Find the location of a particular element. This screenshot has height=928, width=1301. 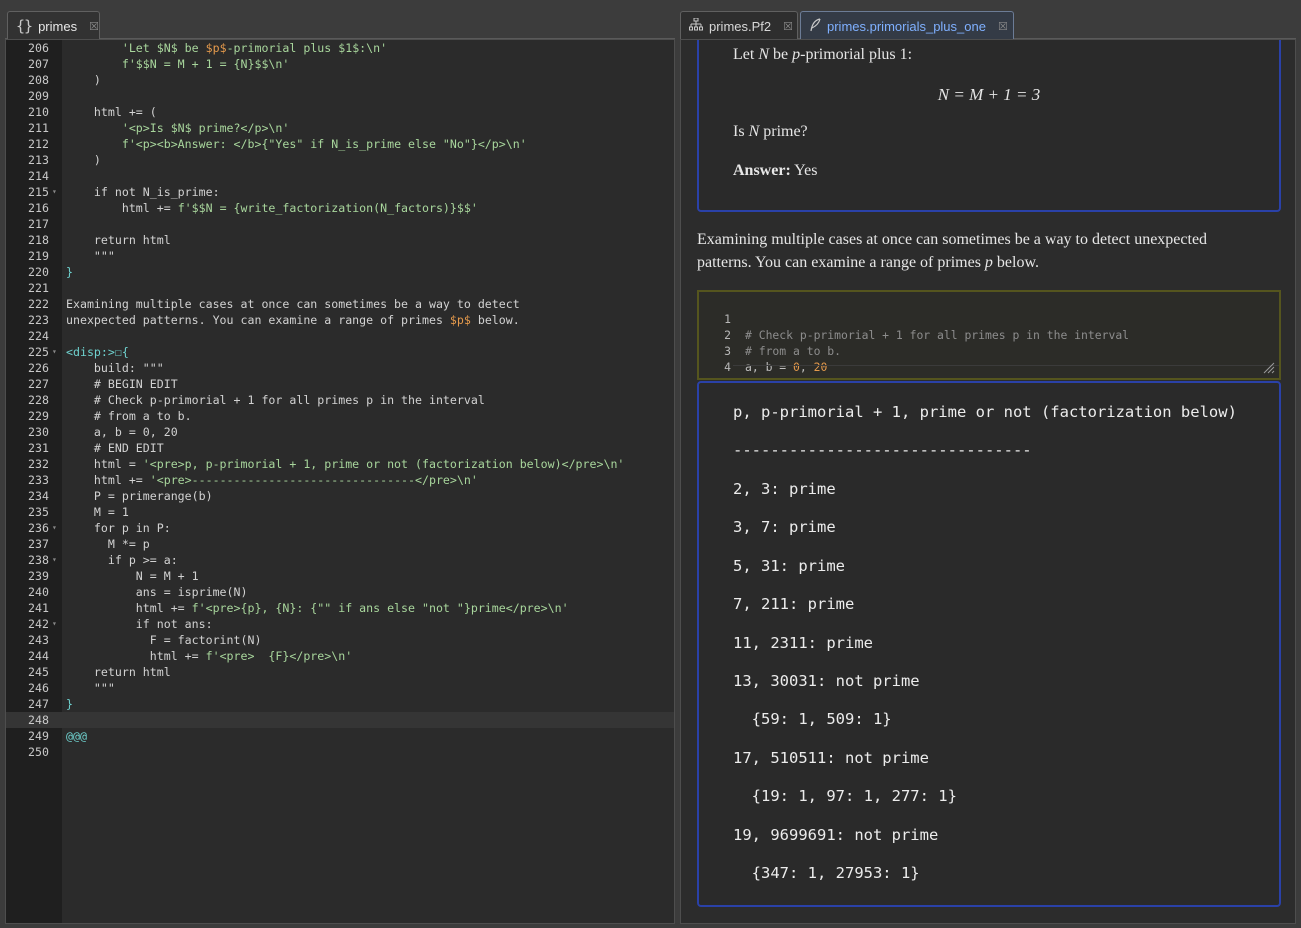

code-line: 226 build: """ is located at coordinates (340, 368).